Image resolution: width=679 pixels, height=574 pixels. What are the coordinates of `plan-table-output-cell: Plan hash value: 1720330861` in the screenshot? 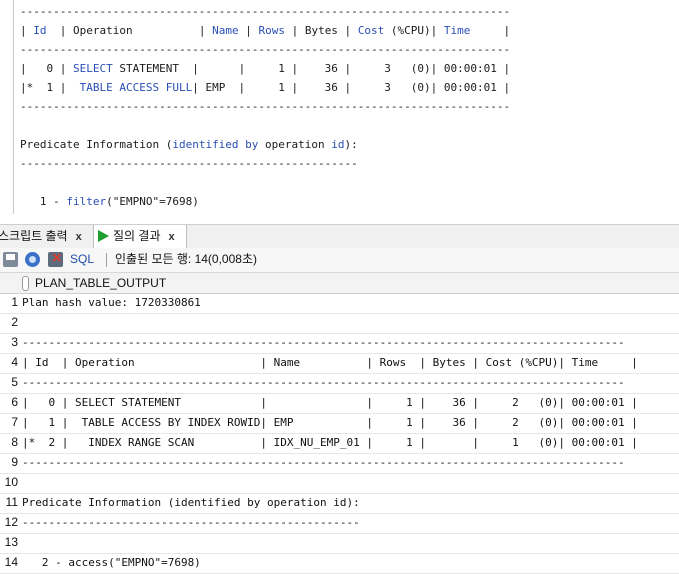 It's located at (111, 302).